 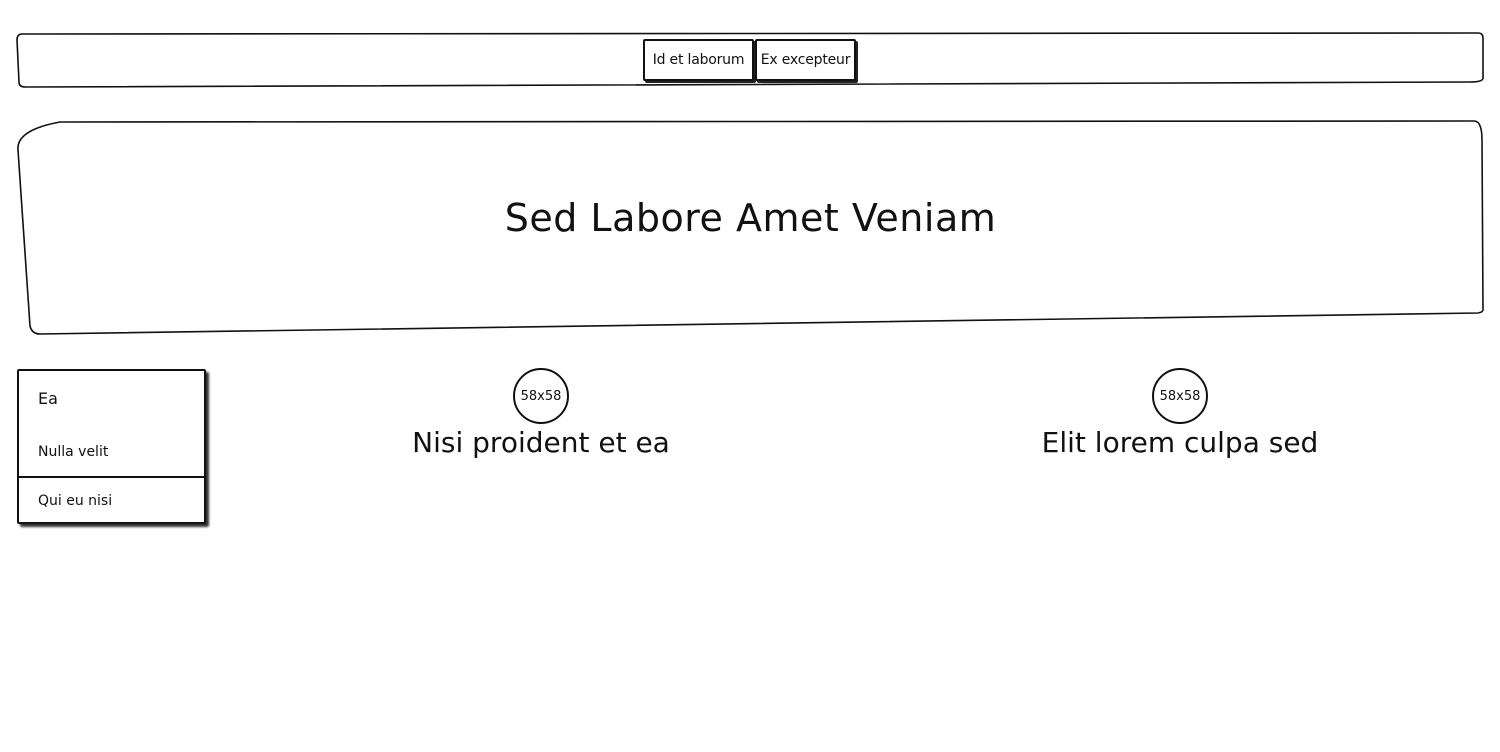 I want to click on feature-title: Nisi proident et ea, so click(x=541, y=442).